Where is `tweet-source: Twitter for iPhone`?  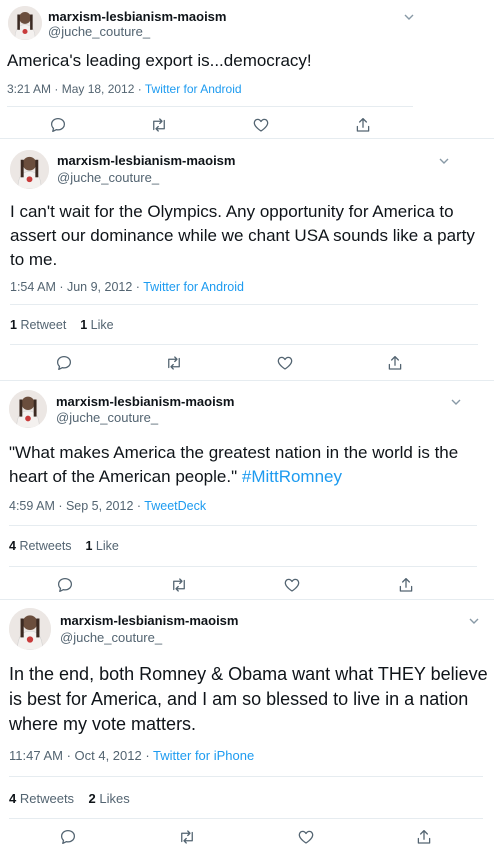
tweet-source: Twitter for iPhone is located at coordinates (203, 755).